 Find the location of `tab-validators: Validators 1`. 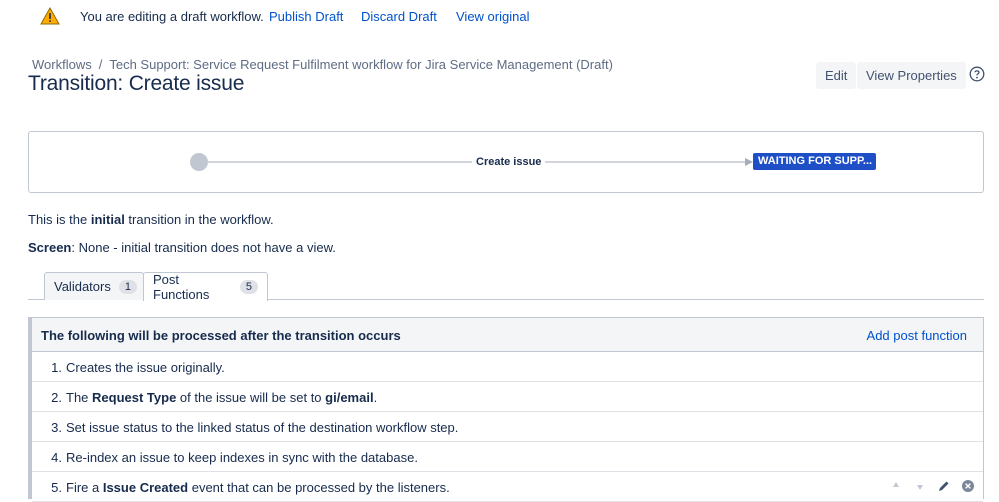

tab-validators: Validators 1 is located at coordinates (94, 286).